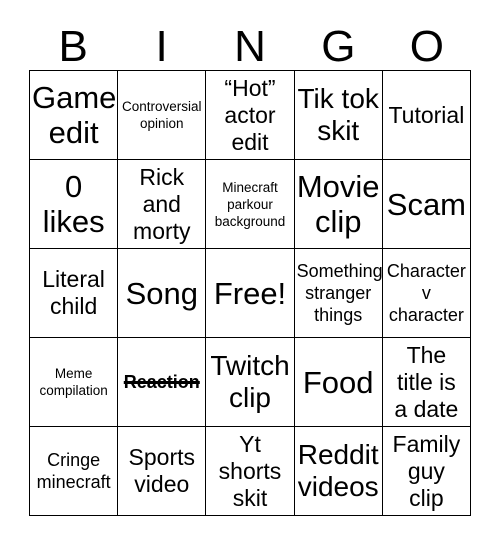  Describe the element at coordinates (338, 46) in the screenshot. I see `bingo-header-letter-g: G` at that location.